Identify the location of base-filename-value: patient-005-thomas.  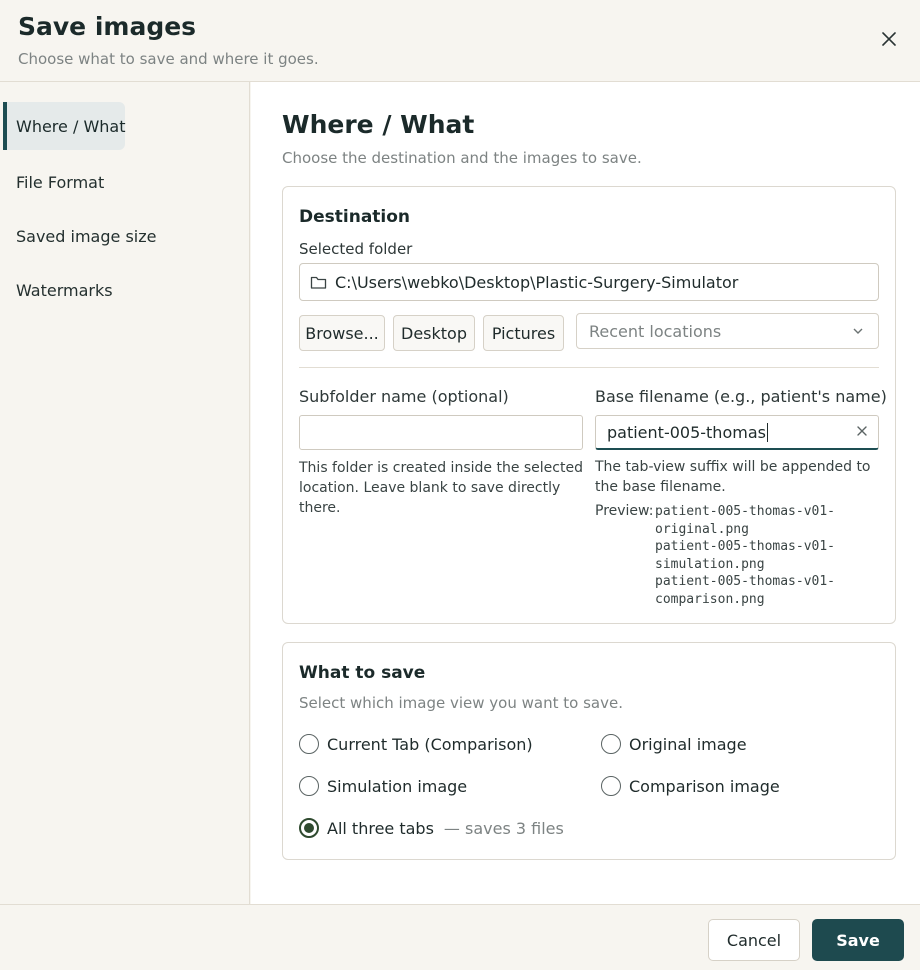
(686, 432).